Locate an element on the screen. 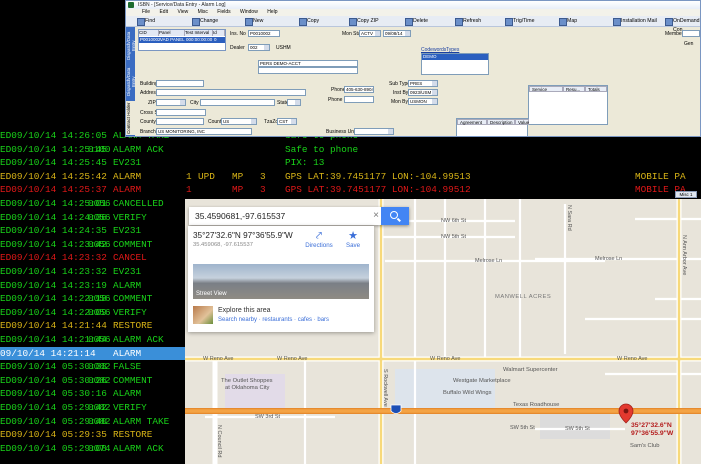 This screenshot has height=464, width=701. explore-thumbnail is located at coordinates (203, 315).